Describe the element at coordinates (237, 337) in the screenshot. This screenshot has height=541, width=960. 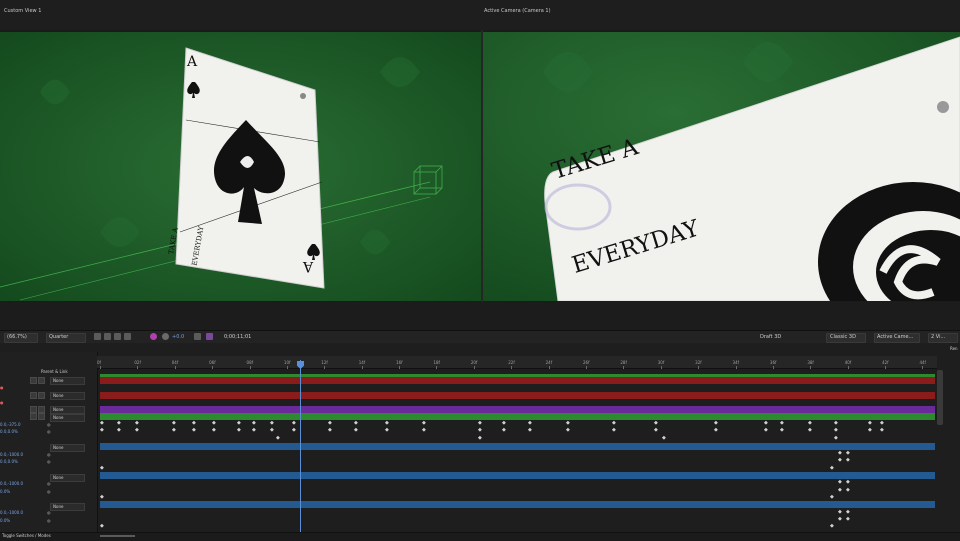
I see `timecode: 0;00;11;01` at that location.